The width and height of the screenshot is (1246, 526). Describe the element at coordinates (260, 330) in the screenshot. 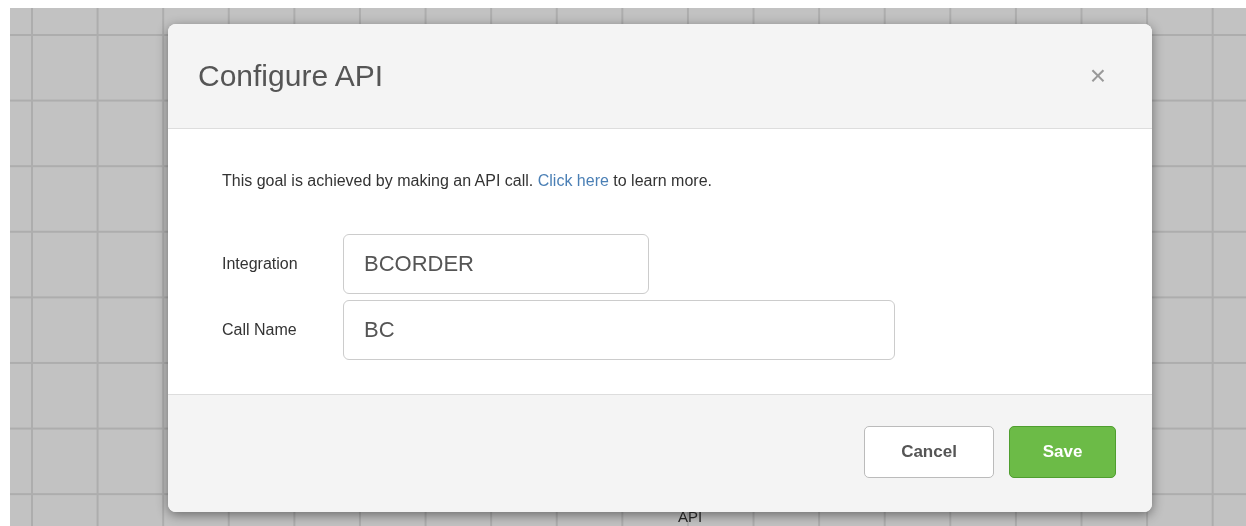

I see `field-label: Call Name` at that location.